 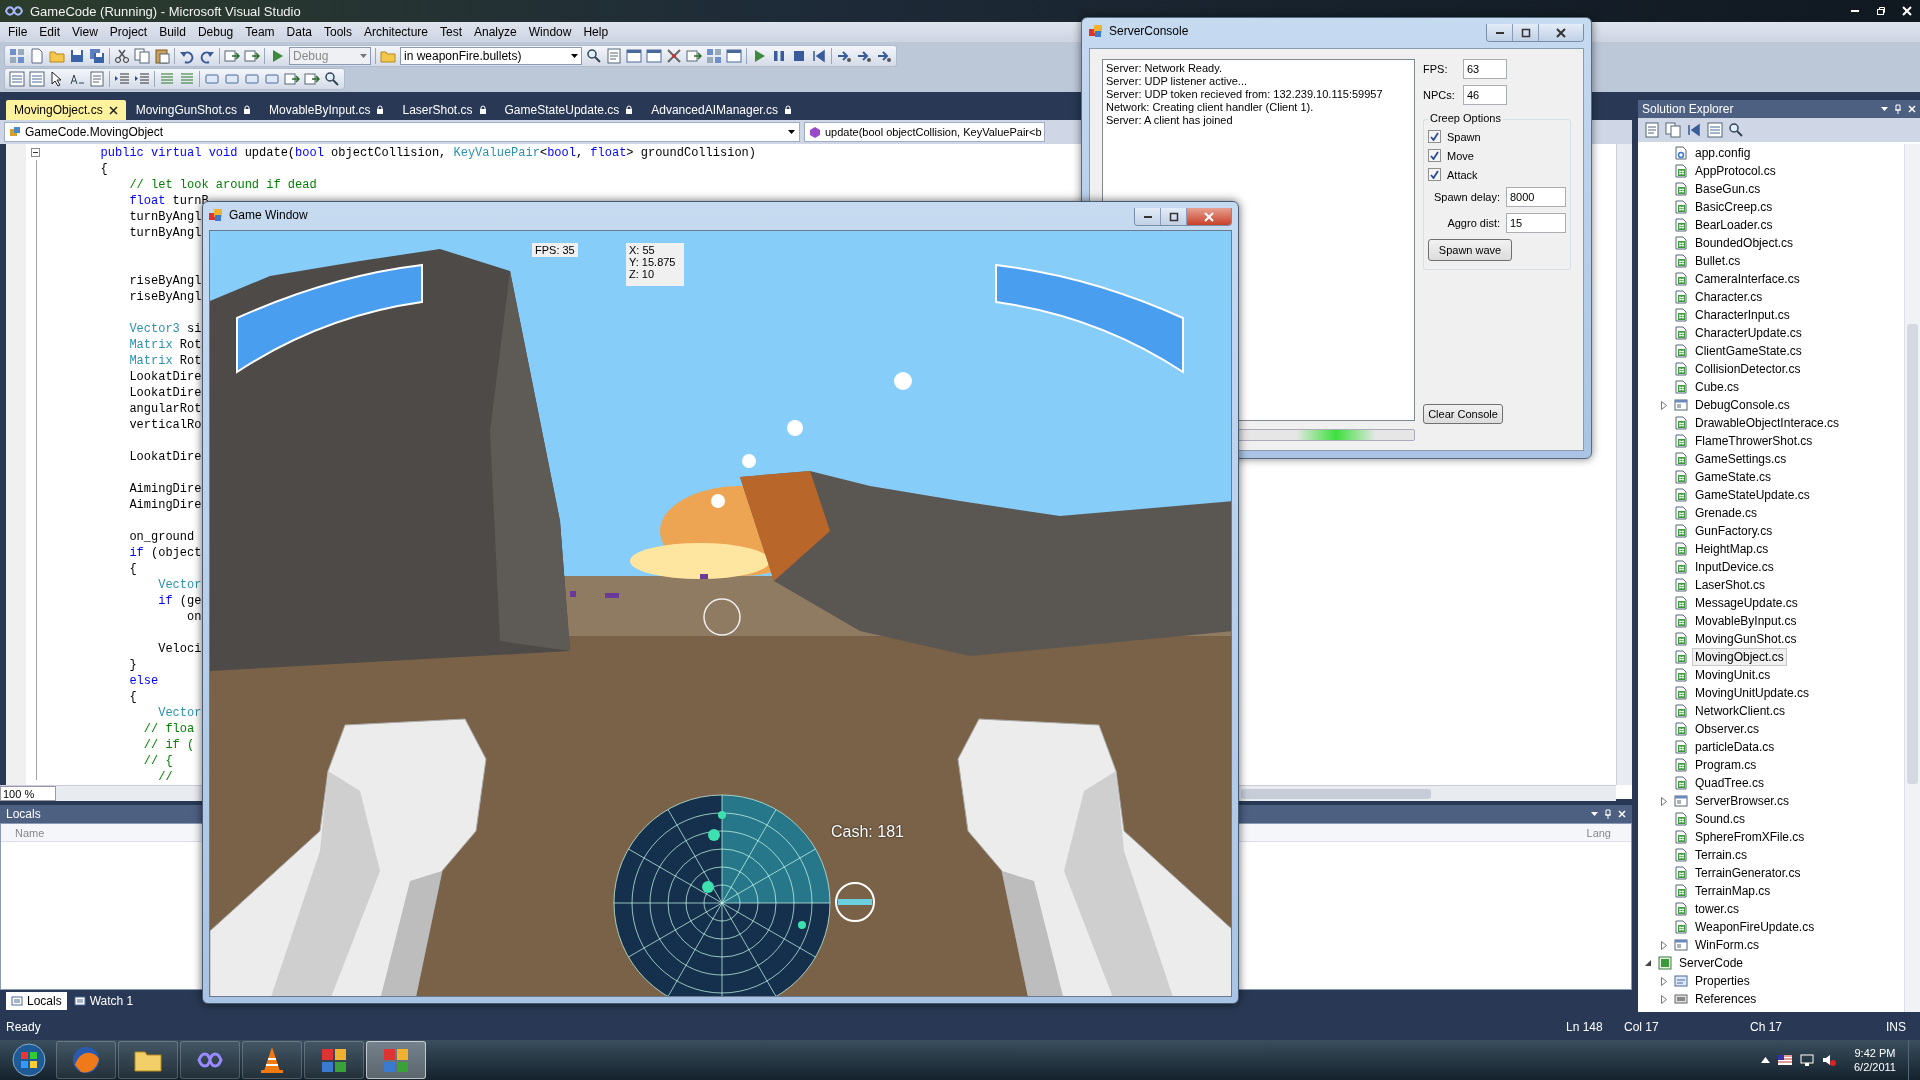 I want to click on grid-icon, so click(x=714, y=55).